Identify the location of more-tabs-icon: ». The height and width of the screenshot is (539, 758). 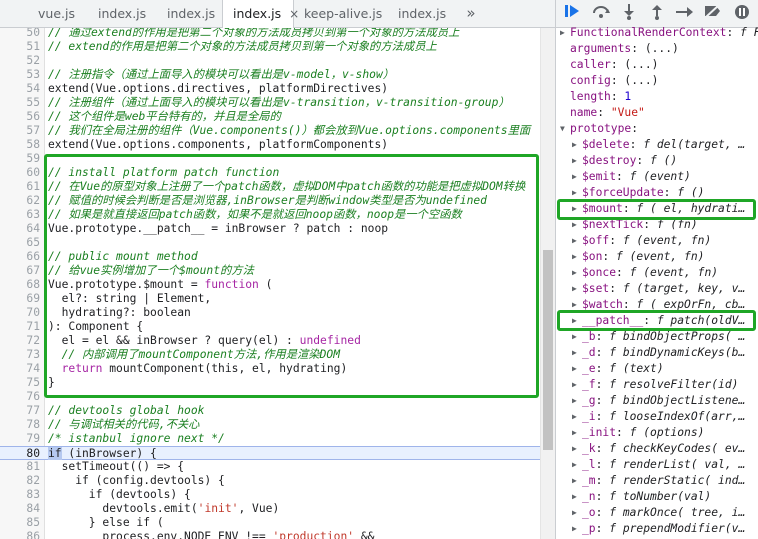
(471, 13).